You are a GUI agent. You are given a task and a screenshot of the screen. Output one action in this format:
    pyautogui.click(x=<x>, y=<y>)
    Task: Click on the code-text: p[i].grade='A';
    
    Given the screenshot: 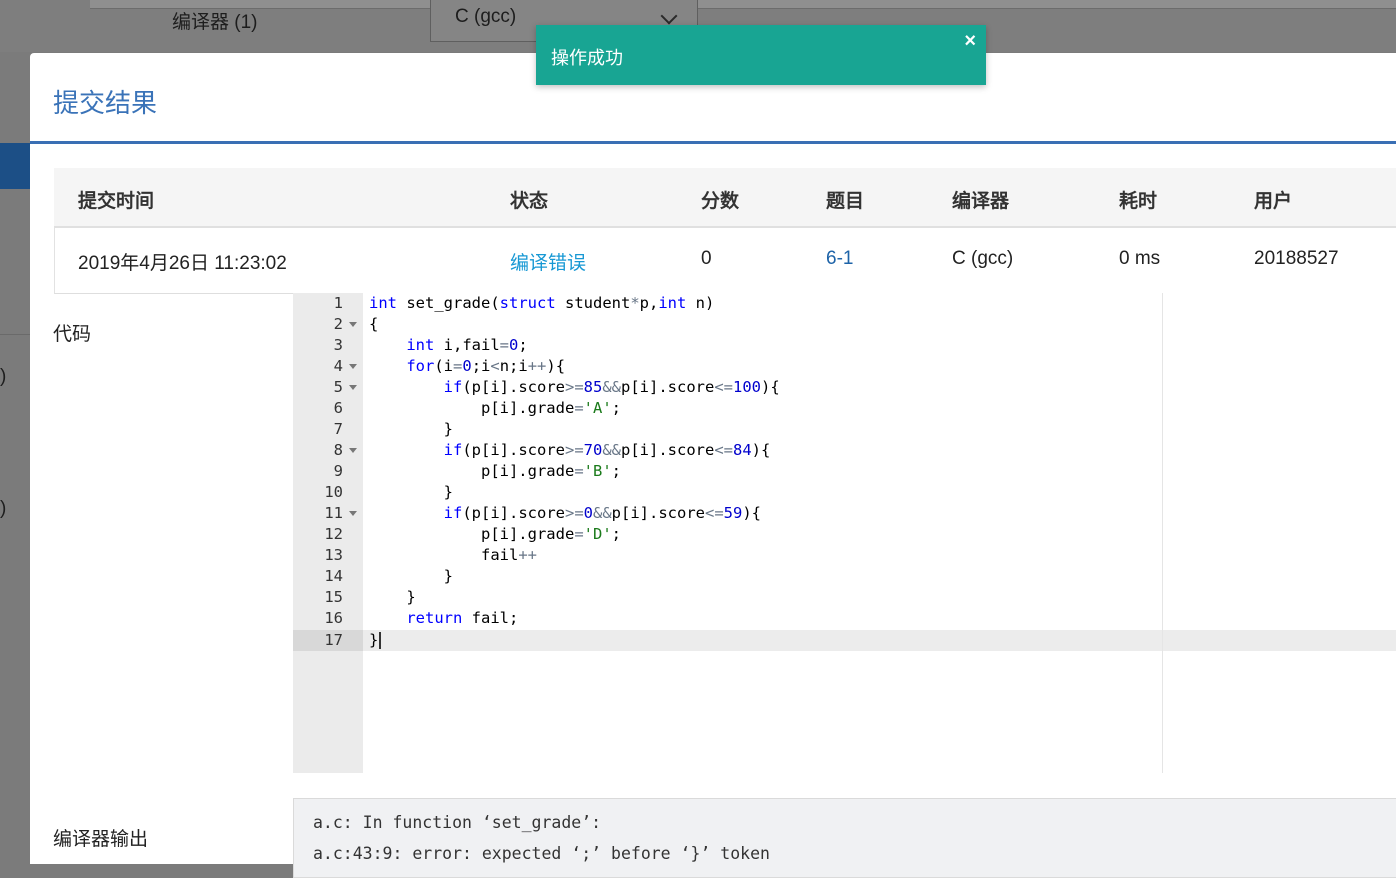 What is the action you would take?
    pyautogui.click(x=495, y=408)
    